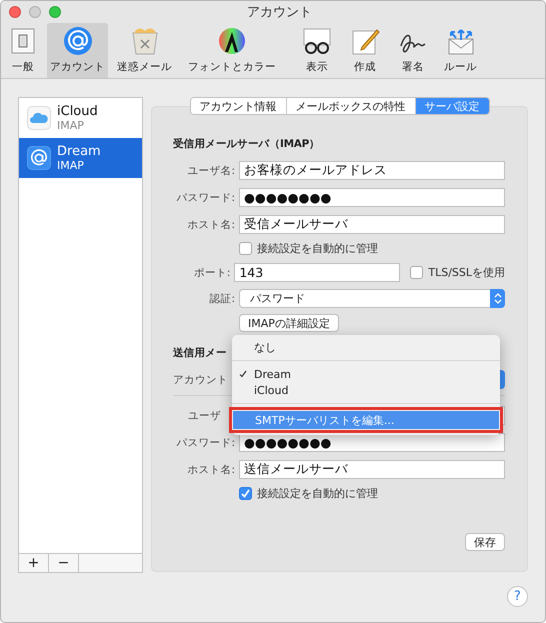 The height and width of the screenshot is (623, 546). Describe the element at coordinates (366, 374) in the screenshot. I see `menu-item: Dream` at that location.